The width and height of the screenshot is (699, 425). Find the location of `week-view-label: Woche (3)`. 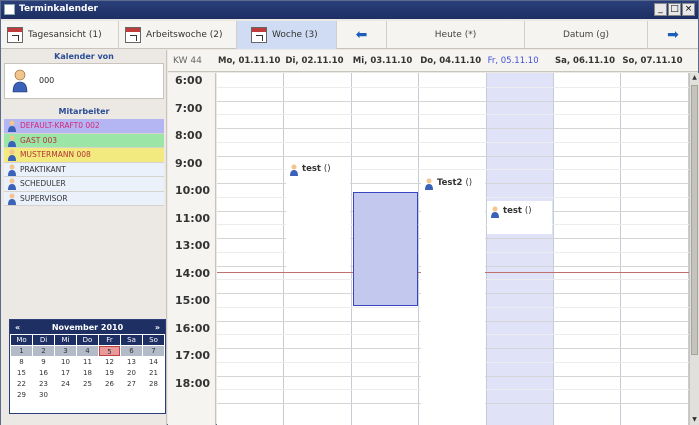

week-view-label: Woche (3) is located at coordinates (295, 35).